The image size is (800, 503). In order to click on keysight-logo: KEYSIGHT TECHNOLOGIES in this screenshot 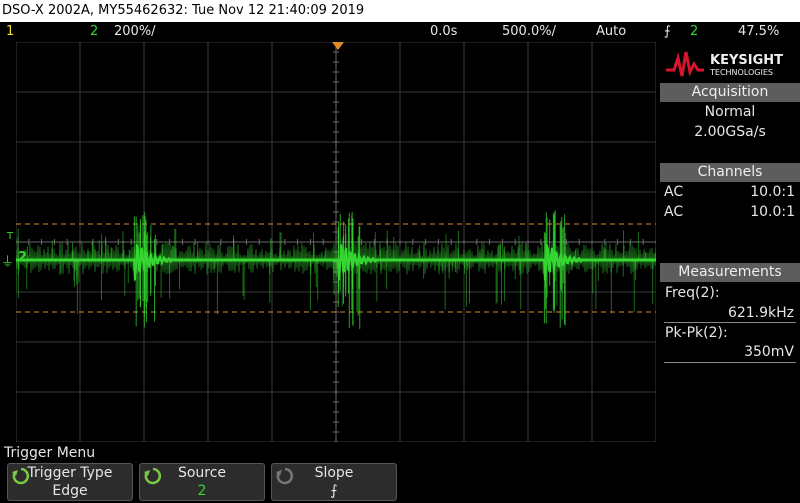, I will do `click(724, 64)`.